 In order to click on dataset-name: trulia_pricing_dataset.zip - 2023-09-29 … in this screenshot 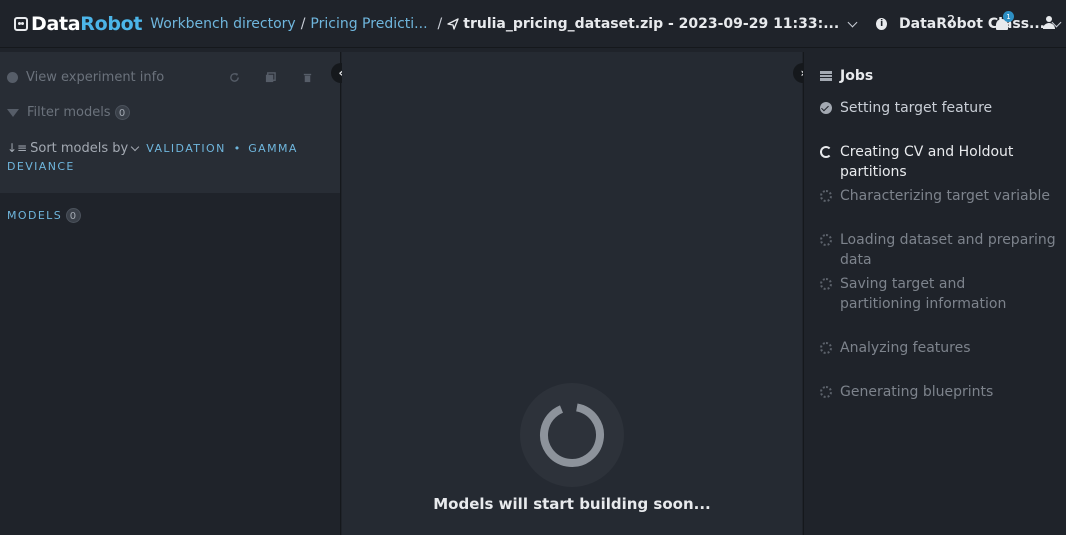, I will do `click(651, 23)`.